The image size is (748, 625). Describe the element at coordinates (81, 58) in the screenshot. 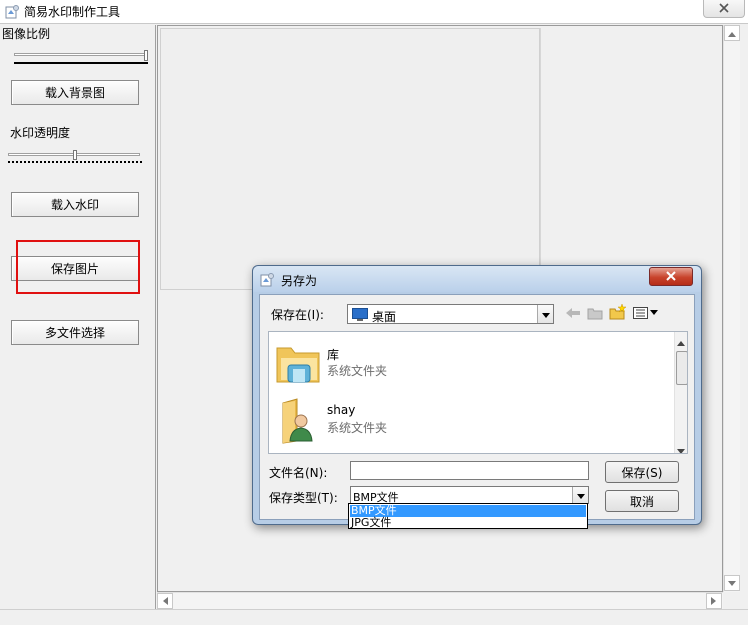

I see `image-ratio-slider` at that location.